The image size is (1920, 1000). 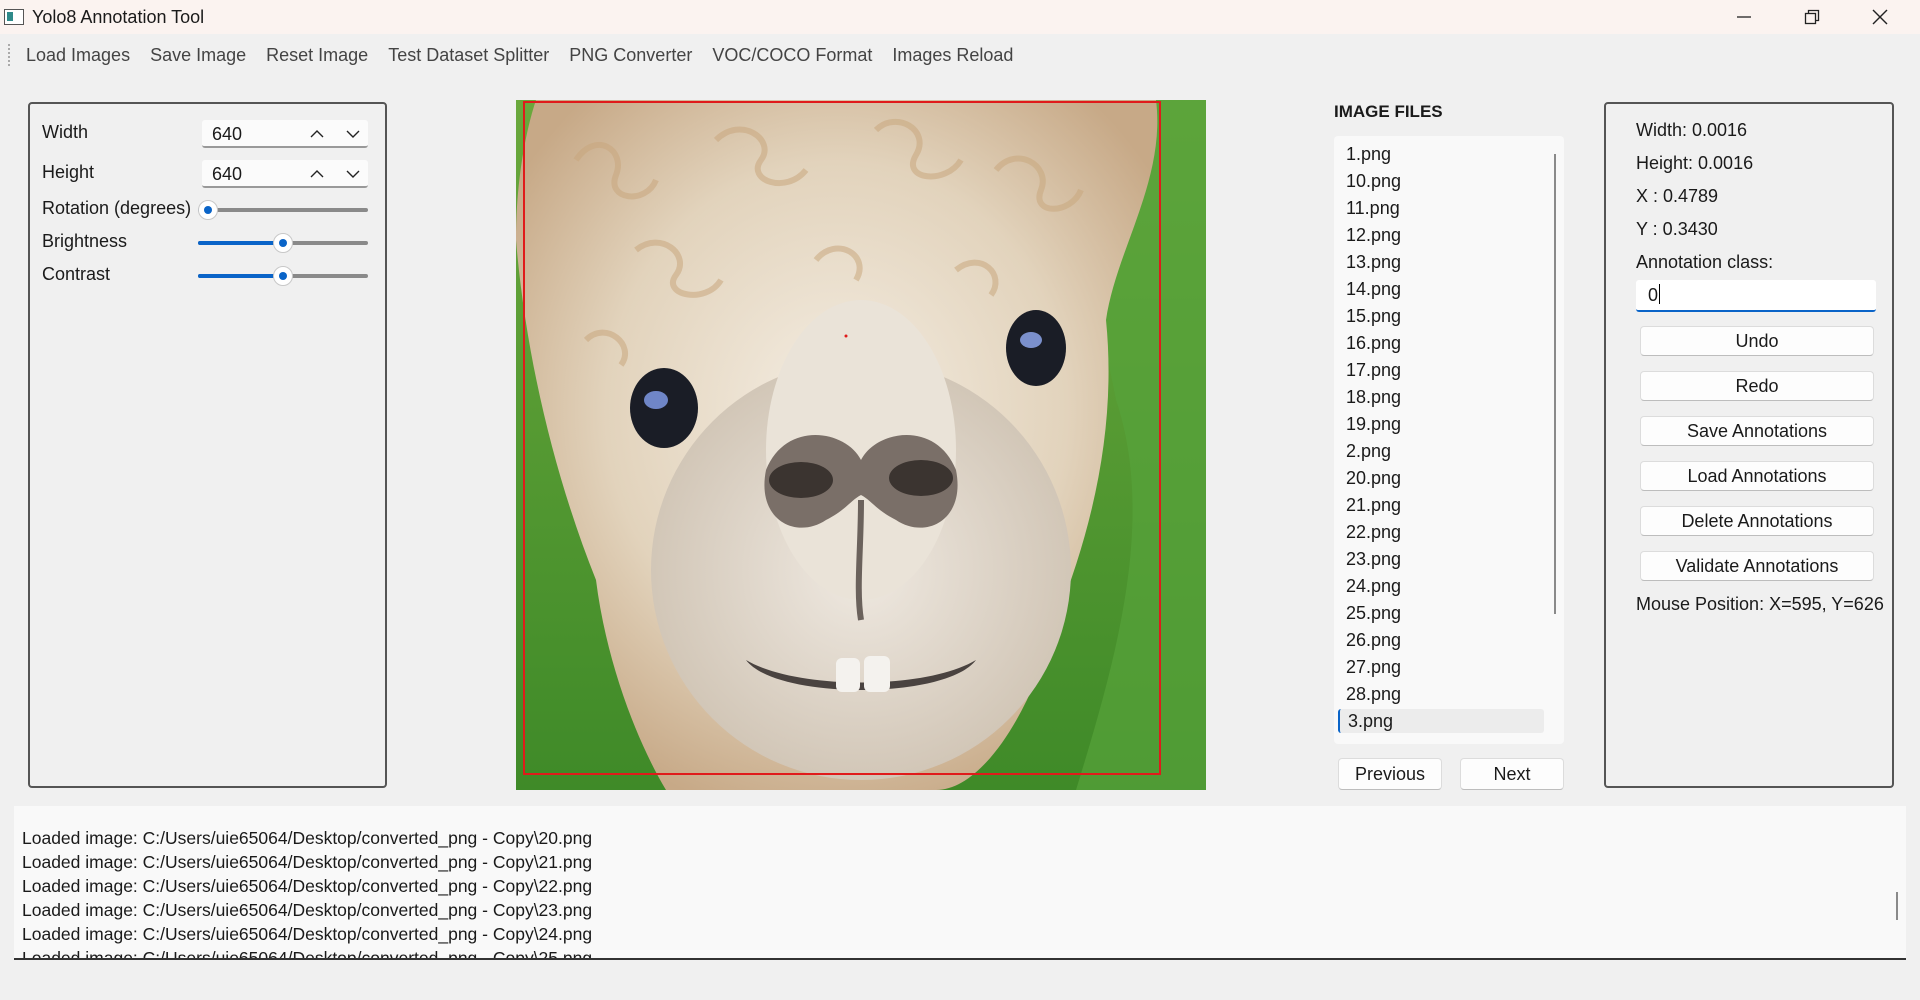 I want to click on minimize-icon, so click(x=1744, y=17).